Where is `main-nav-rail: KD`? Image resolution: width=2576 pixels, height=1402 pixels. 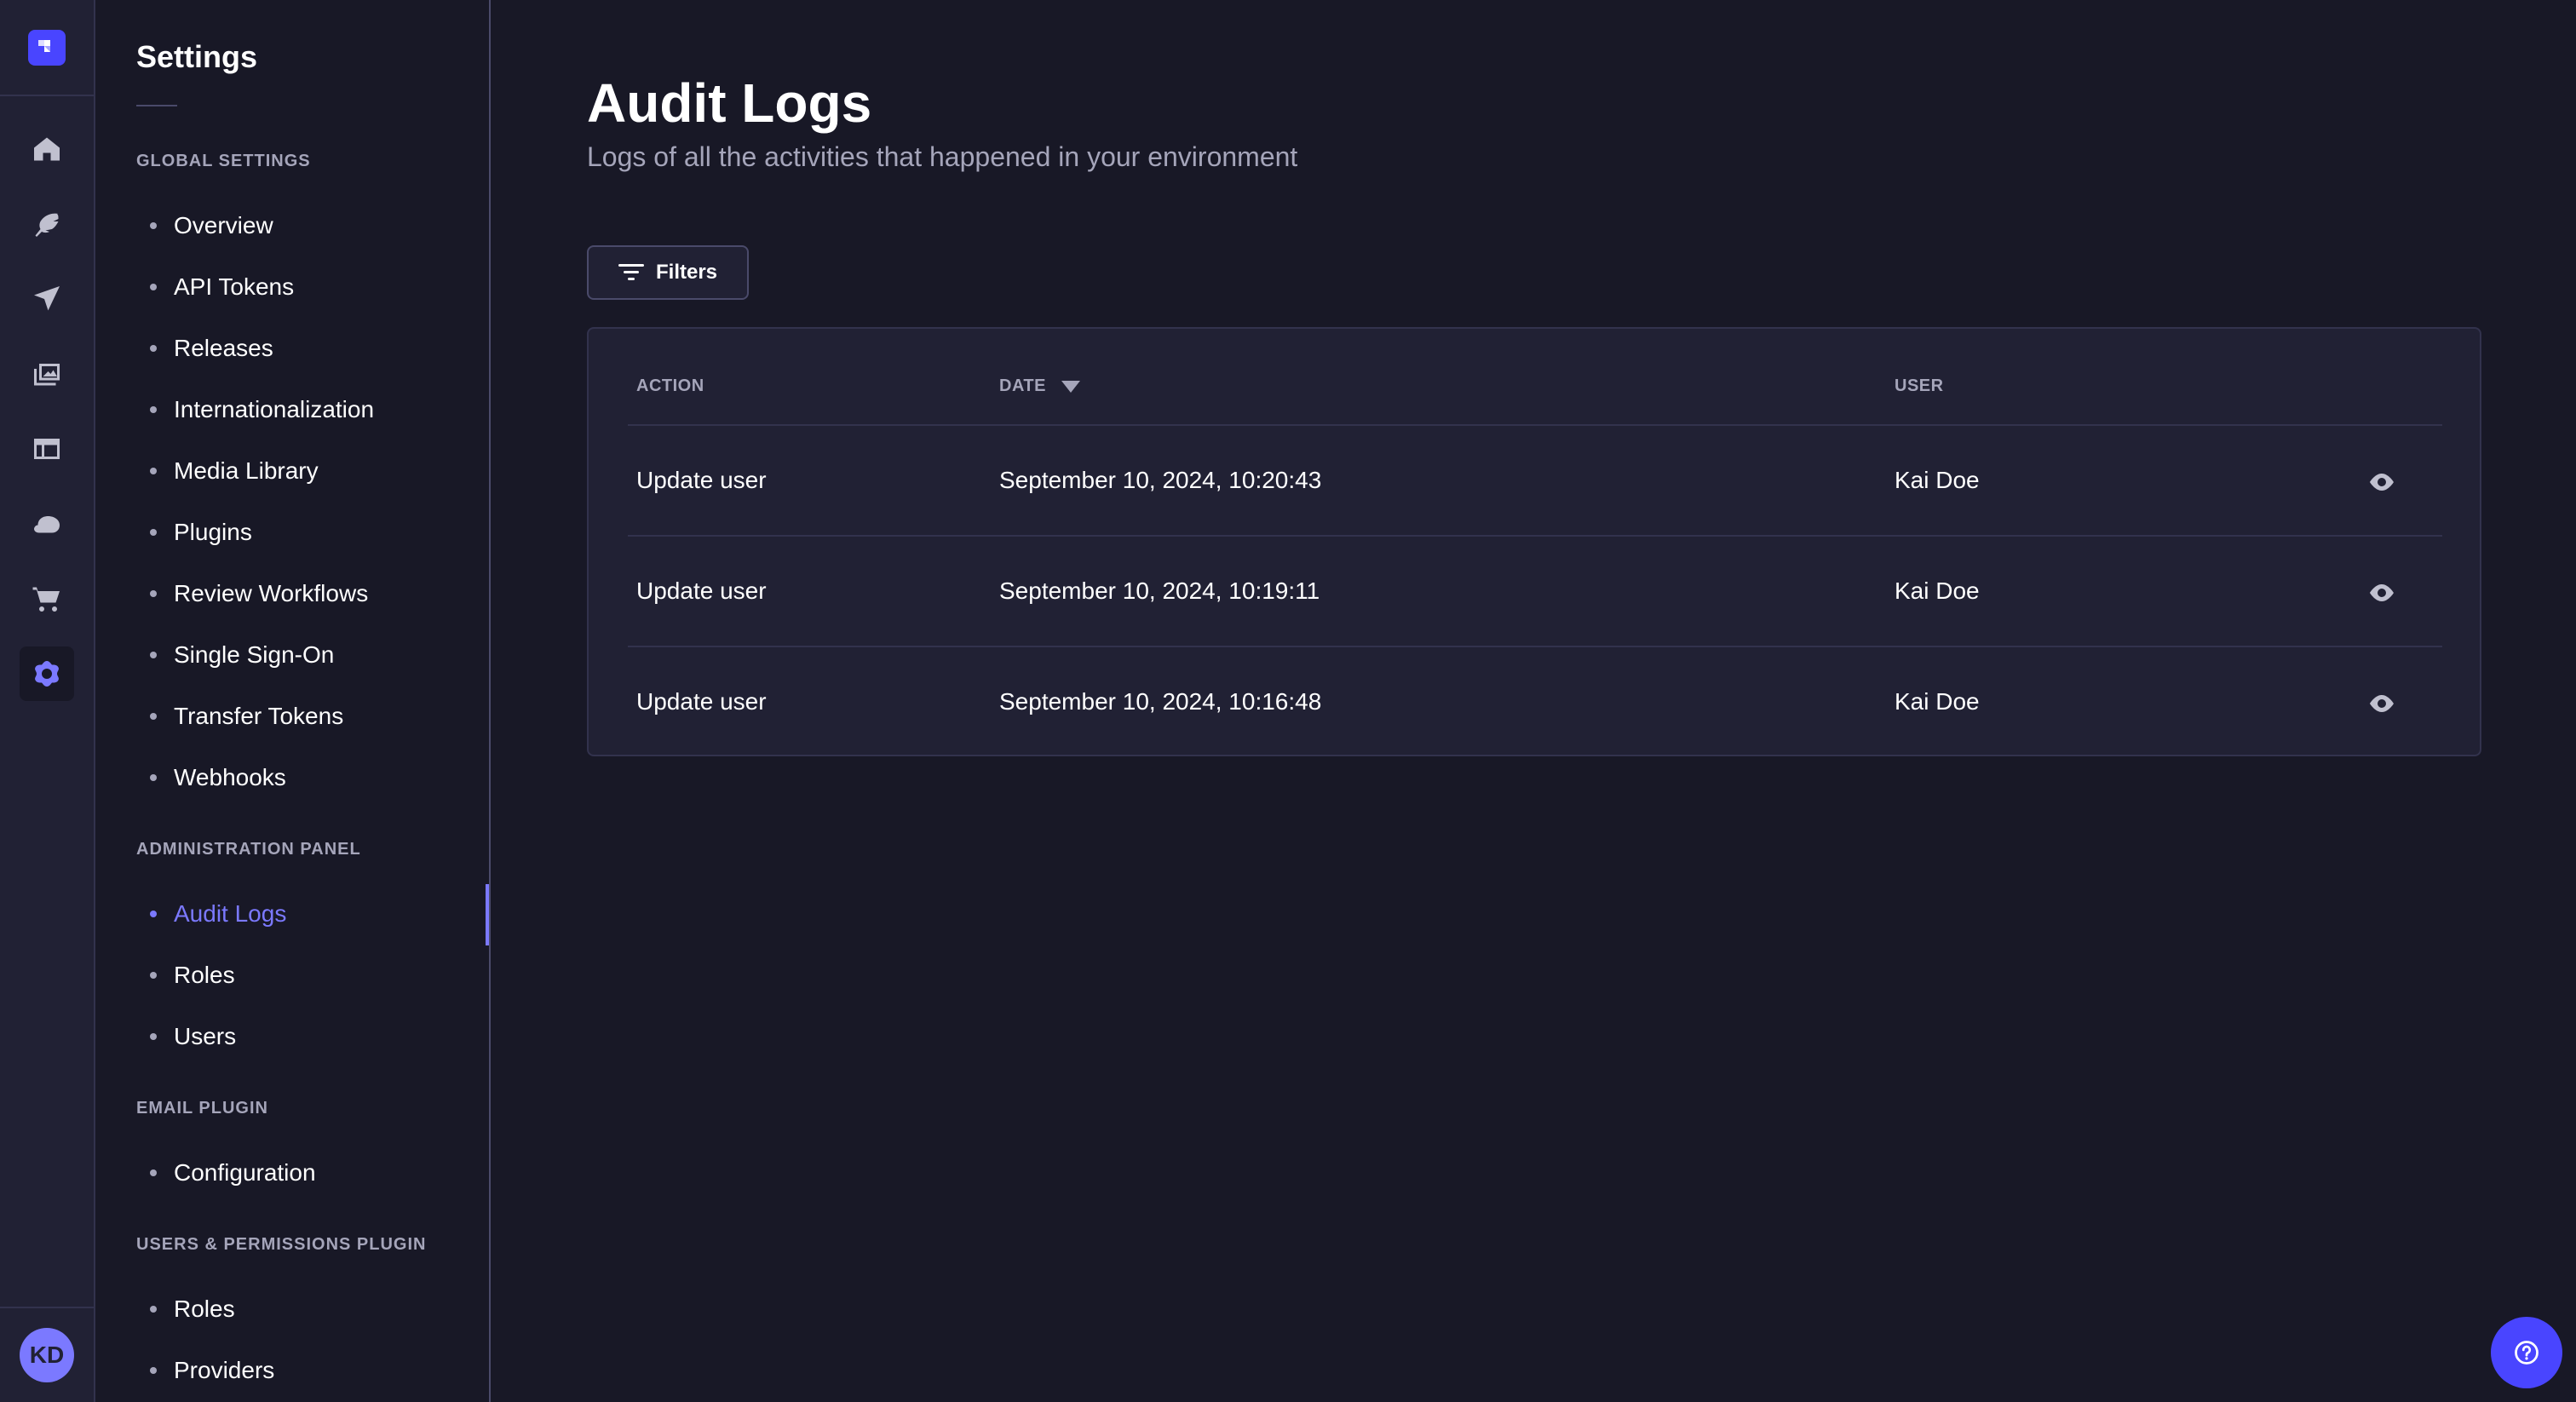 main-nav-rail: KD is located at coordinates (48, 701).